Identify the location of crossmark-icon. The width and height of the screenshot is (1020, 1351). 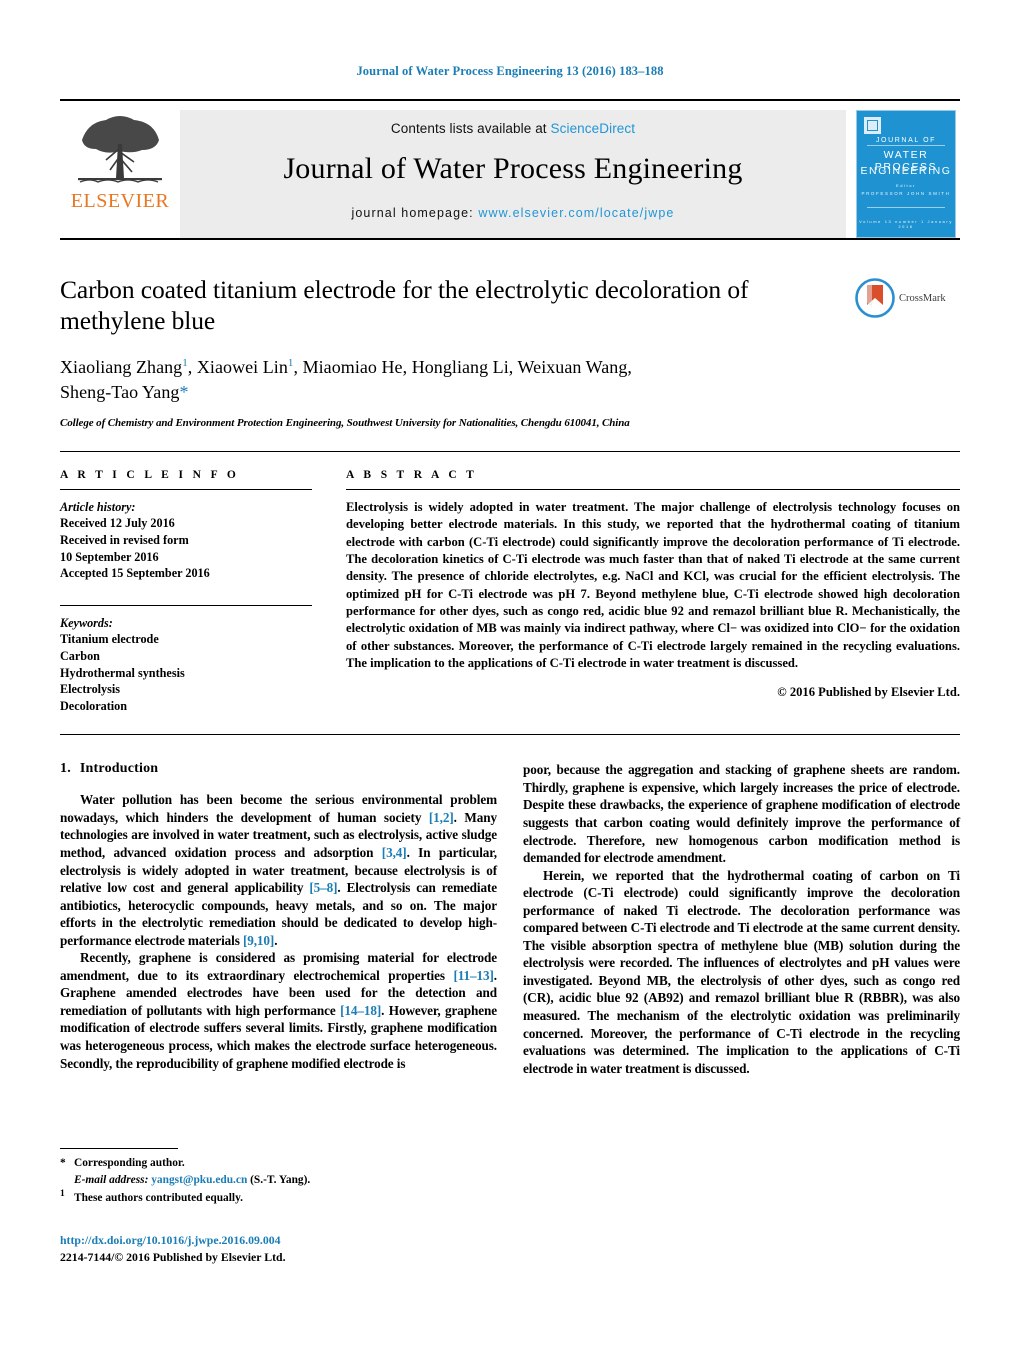
(875, 298).